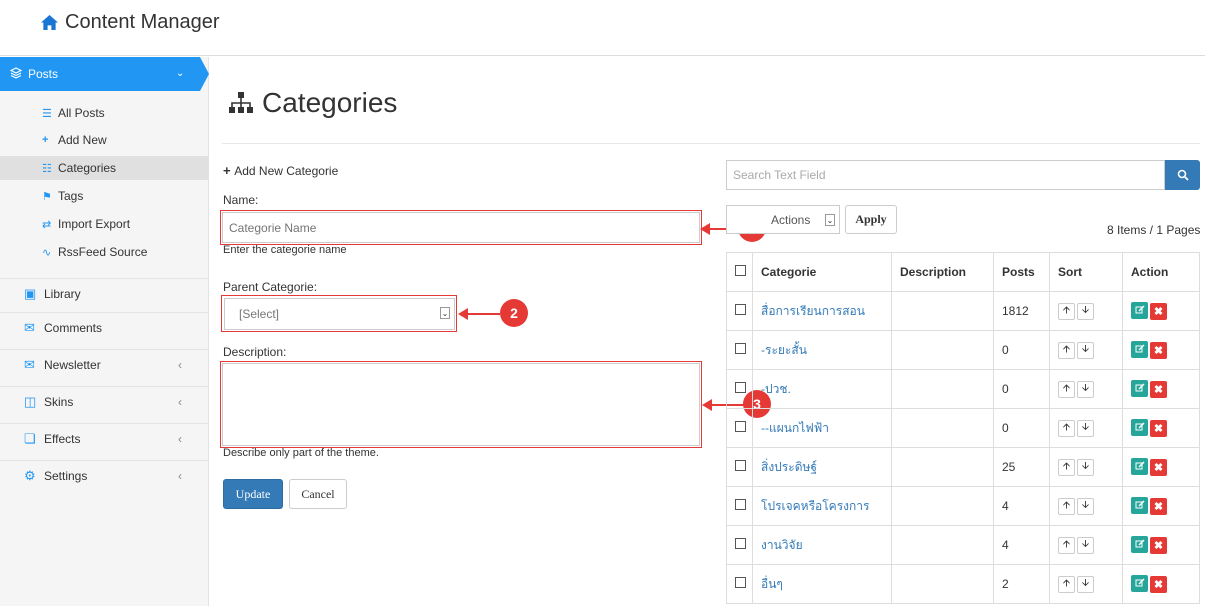  What do you see at coordinates (830, 220) in the screenshot?
I see `chevron-down-icon: ⌄` at bounding box center [830, 220].